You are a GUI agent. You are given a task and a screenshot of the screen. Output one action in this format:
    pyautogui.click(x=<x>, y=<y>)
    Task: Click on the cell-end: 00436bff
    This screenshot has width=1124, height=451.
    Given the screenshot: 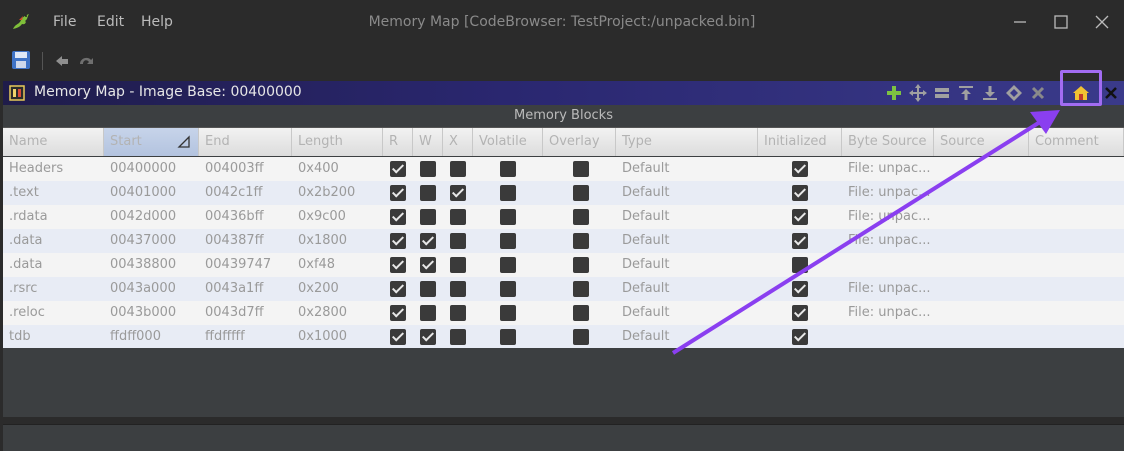 What is the action you would take?
    pyautogui.click(x=234, y=216)
    